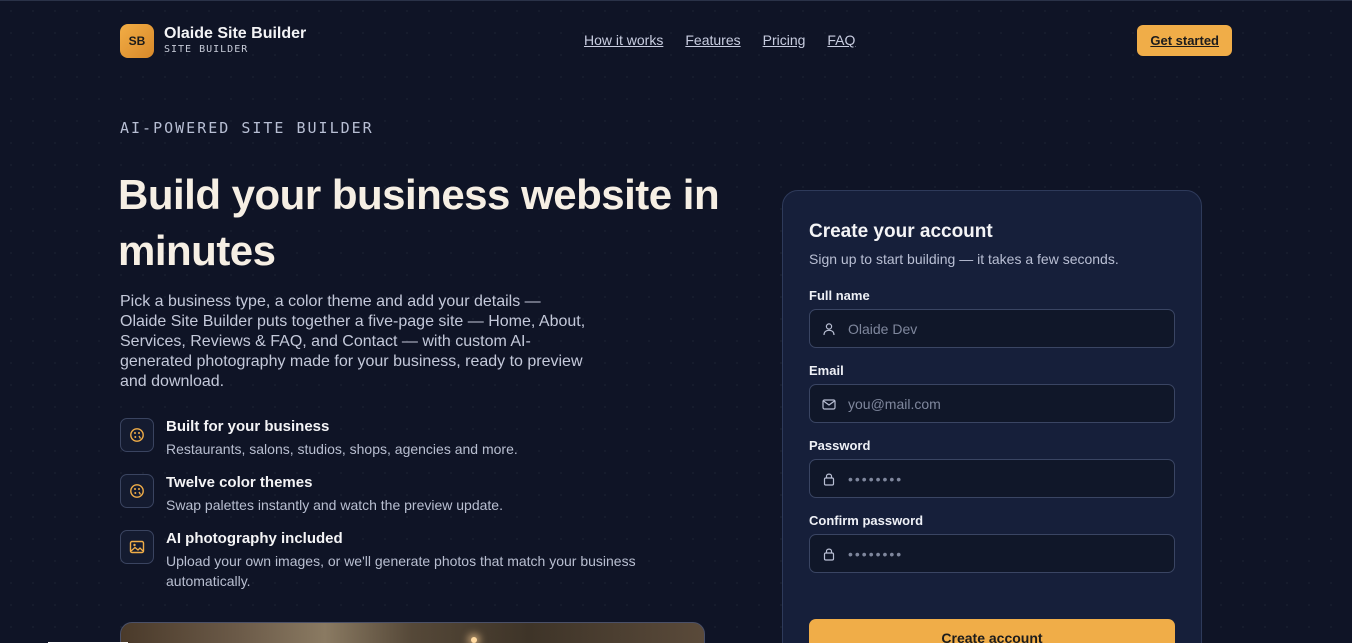 The height and width of the screenshot is (643, 1352). What do you see at coordinates (137, 547) in the screenshot?
I see `image-icon` at bounding box center [137, 547].